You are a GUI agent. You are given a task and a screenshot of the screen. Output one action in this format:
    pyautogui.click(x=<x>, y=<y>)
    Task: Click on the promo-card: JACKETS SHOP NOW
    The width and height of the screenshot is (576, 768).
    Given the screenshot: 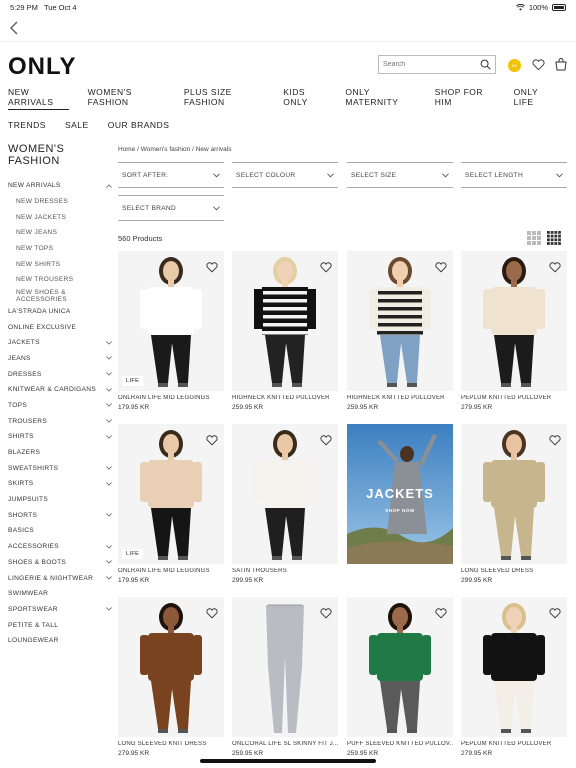 What is the action you would take?
    pyautogui.click(x=400, y=494)
    